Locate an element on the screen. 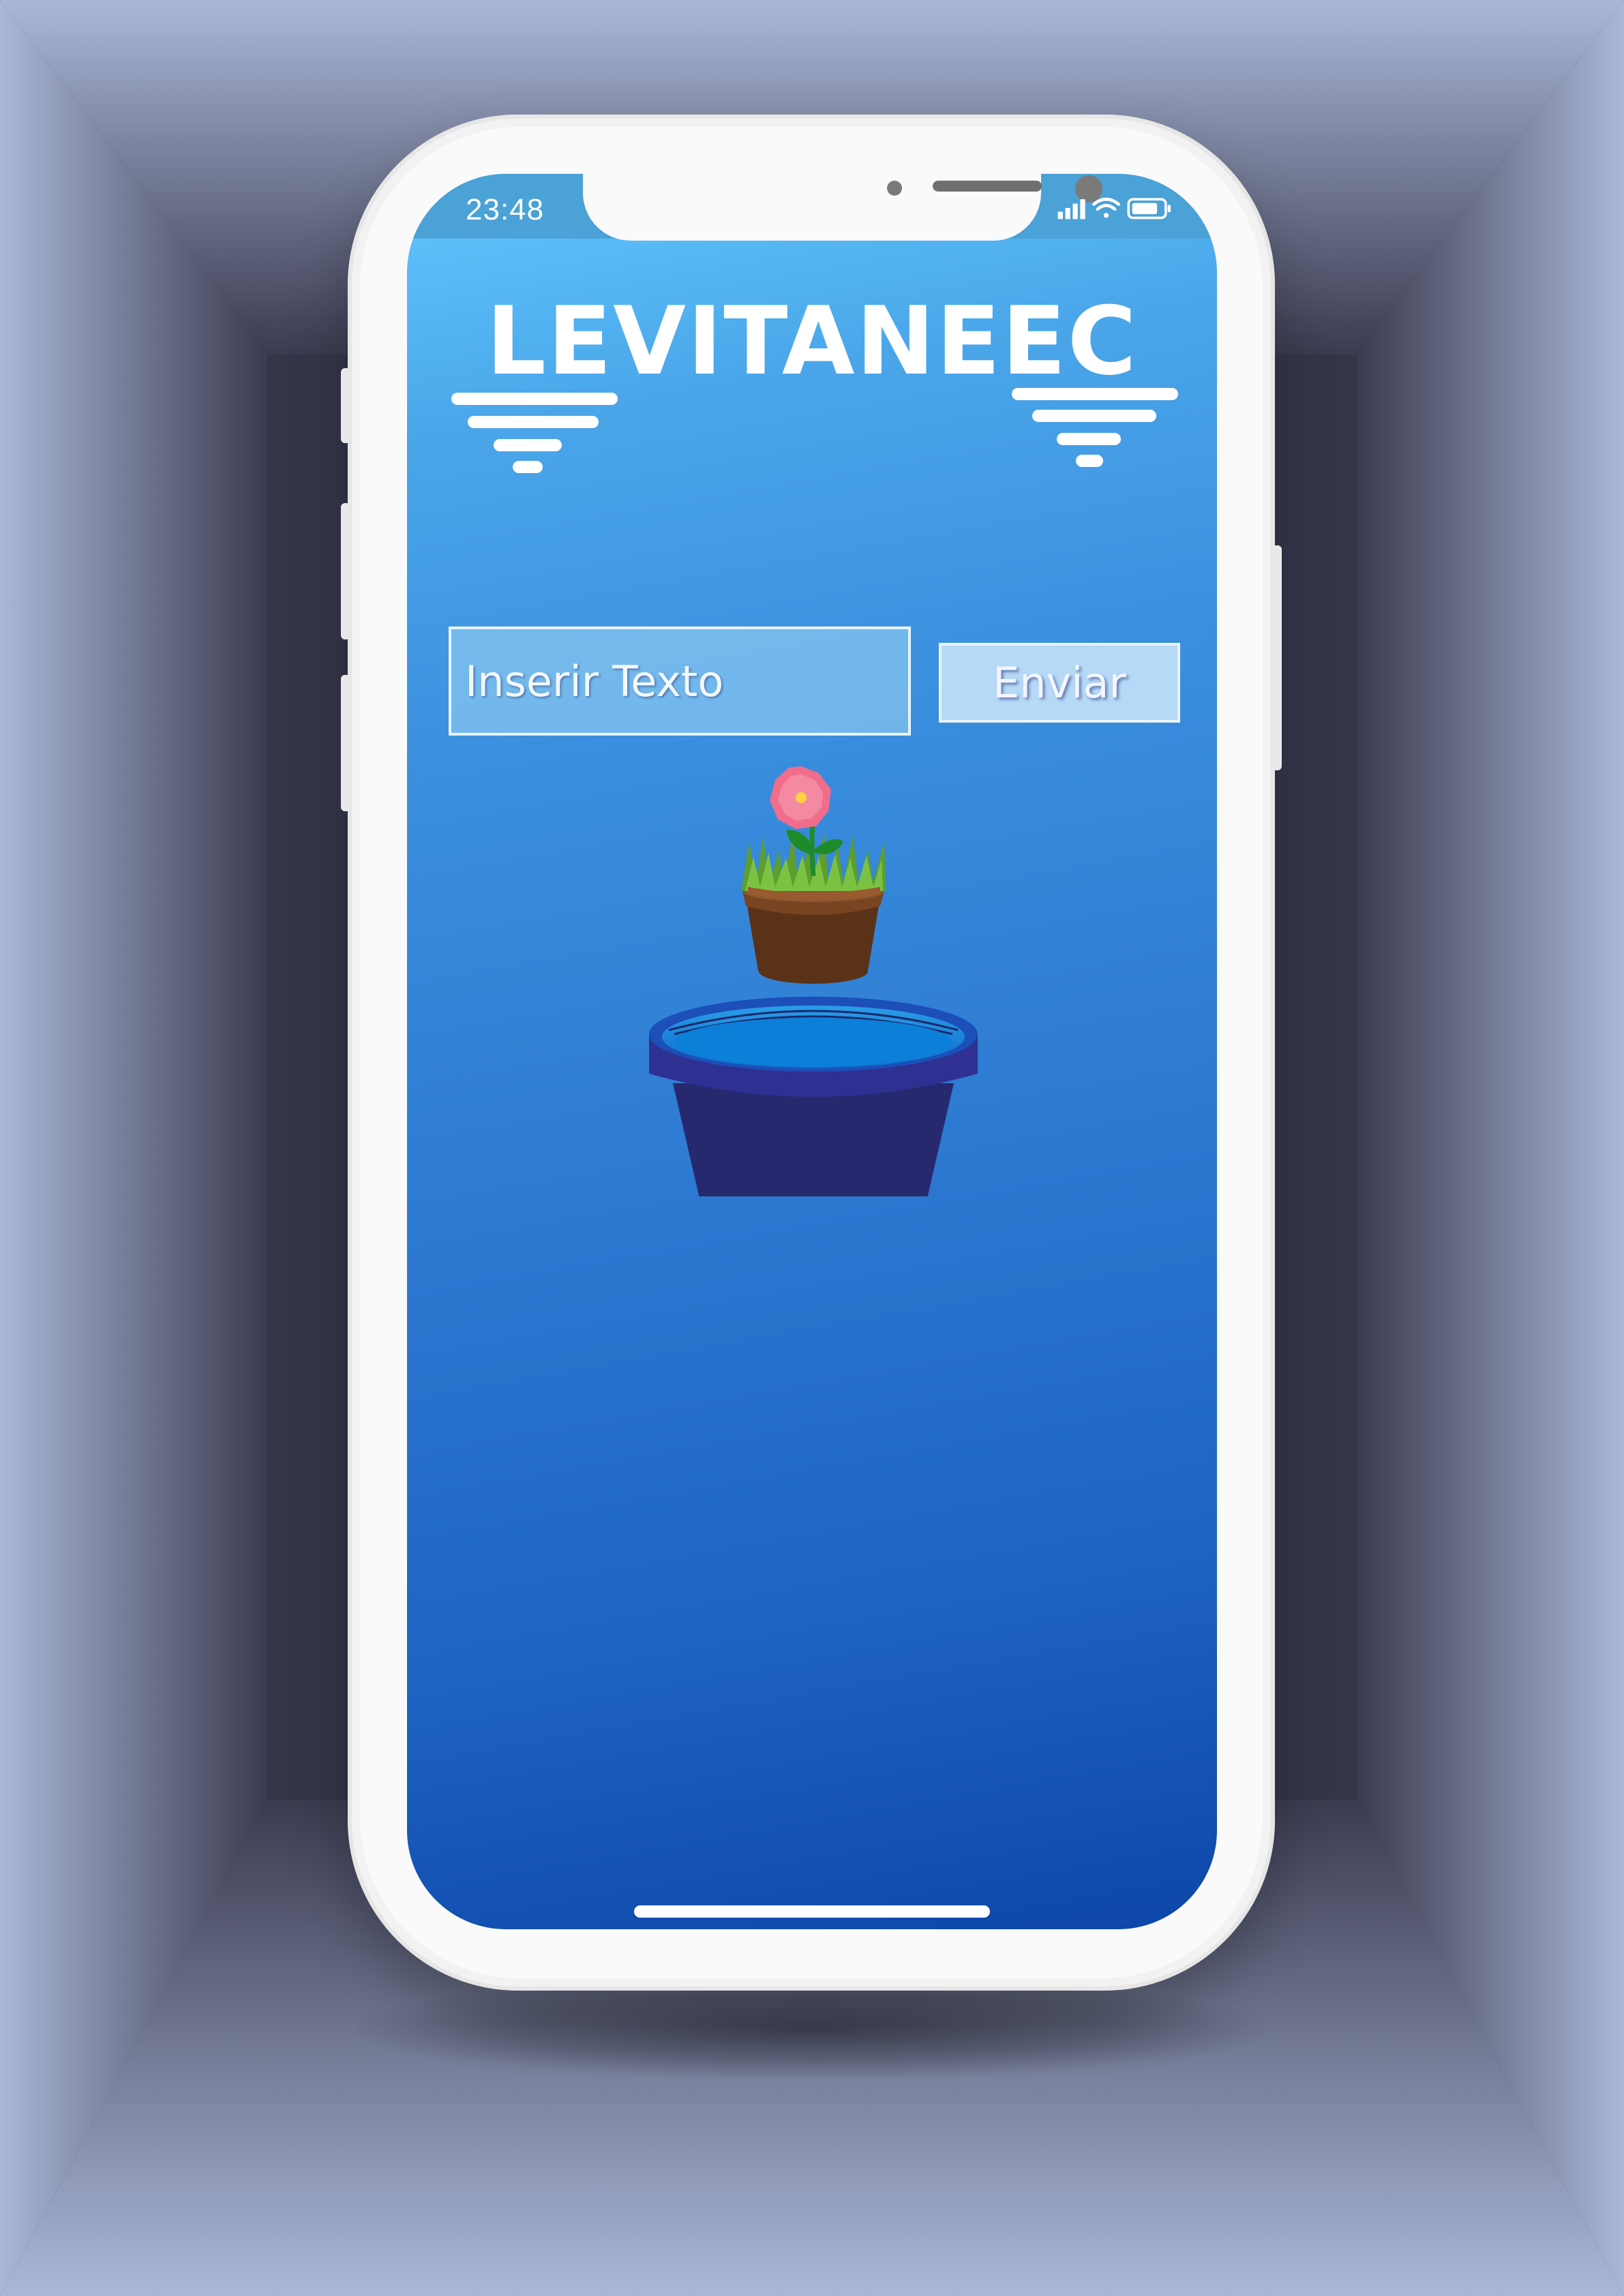 The width and height of the screenshot is (1624, 2296). levitation-illustration is located at coordinates (813, 981).